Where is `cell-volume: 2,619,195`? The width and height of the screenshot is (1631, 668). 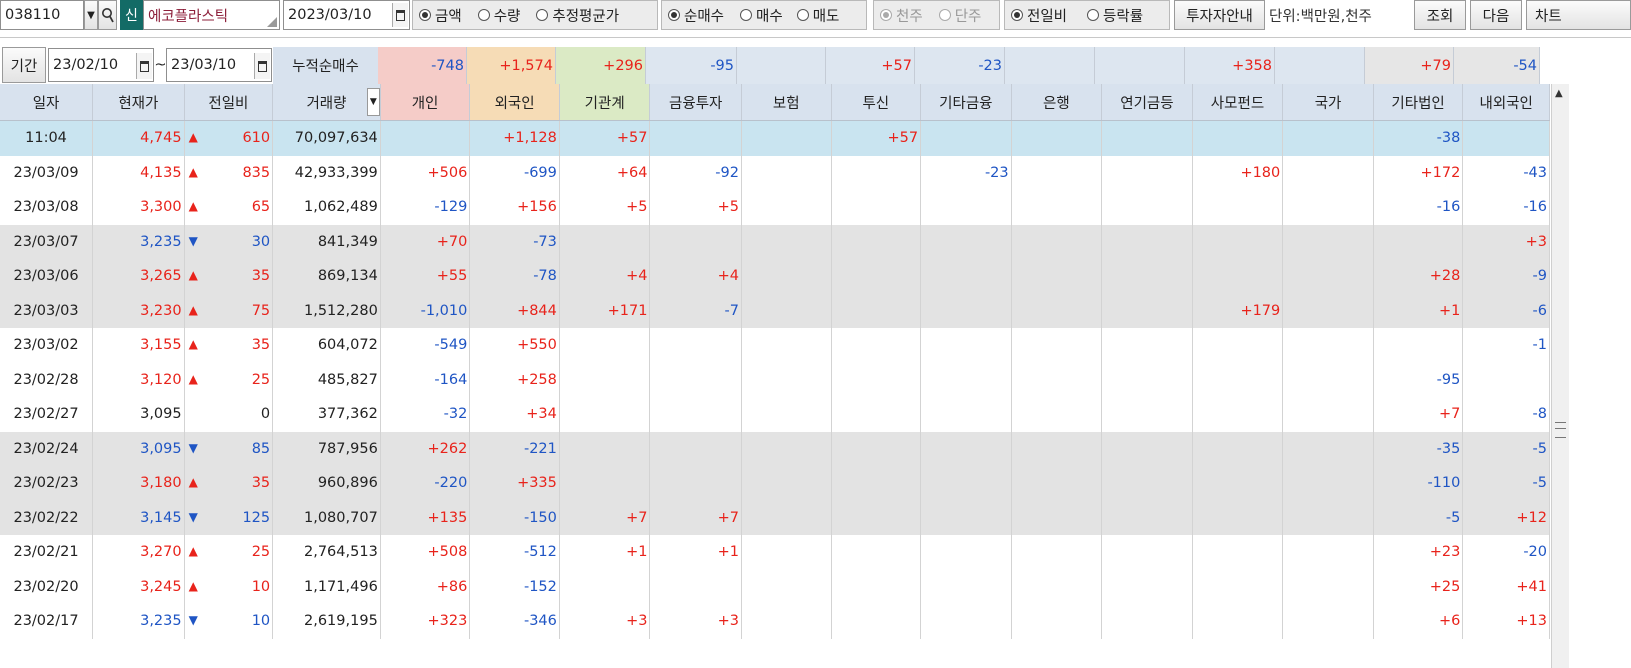 cell-volume: 2,619,195 is located at coordinates (326, 621).